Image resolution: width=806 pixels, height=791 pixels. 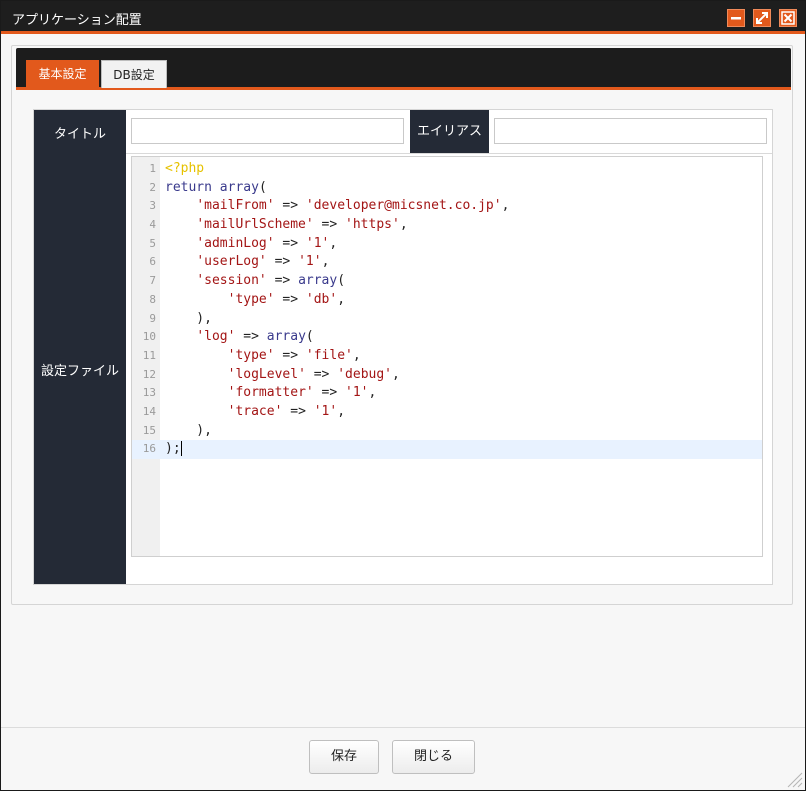 What do you see at coordinates (447, 375) in the screenshot?
I see `code-line: 12 'logLevel' => 'debug',` at bounding box center [447, 375].